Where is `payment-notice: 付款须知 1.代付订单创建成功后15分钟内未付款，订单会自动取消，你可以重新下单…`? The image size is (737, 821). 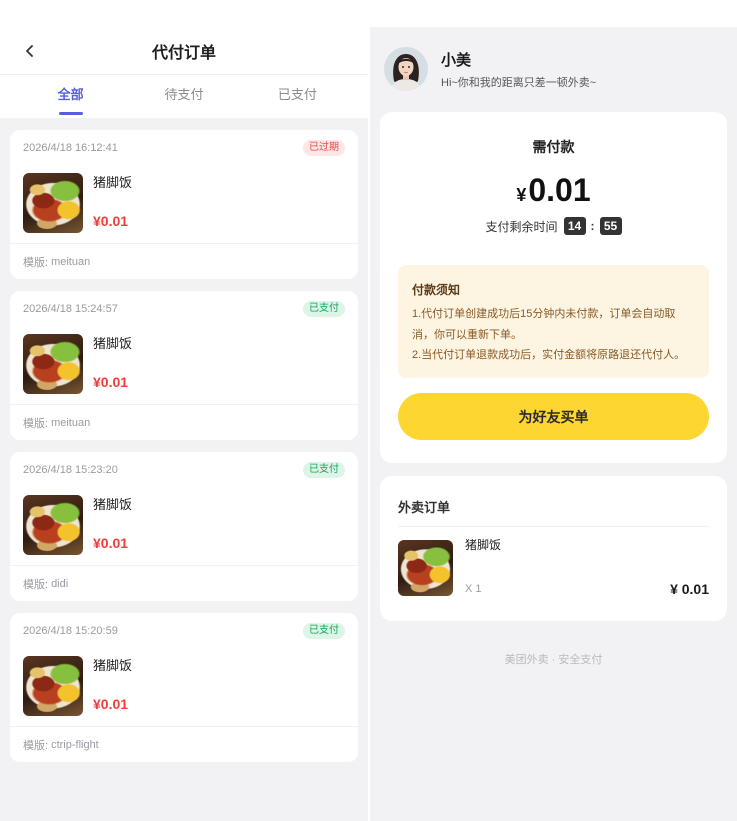 payment-notice: 付款须知 1.代付订单创建成功后15分钟内未付款，订单会自动取消，你可以重新下单… is located at coordinates (553, 321).